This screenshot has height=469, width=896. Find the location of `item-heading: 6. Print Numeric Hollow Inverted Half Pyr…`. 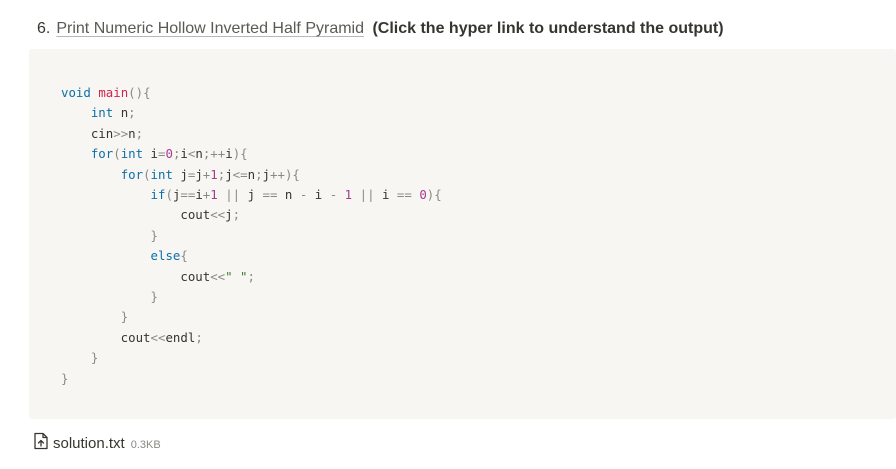

item-heading: 6. Print Numeric Hollow Inverted Half Pyr… is located at coordinates (380, 29).